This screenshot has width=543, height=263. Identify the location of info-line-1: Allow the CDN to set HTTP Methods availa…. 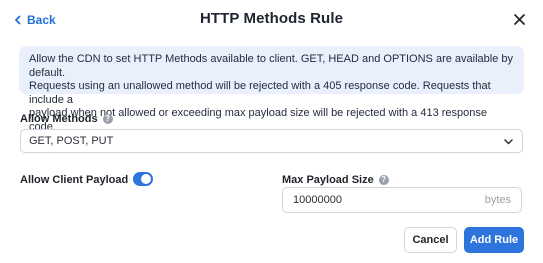
(271, 66).